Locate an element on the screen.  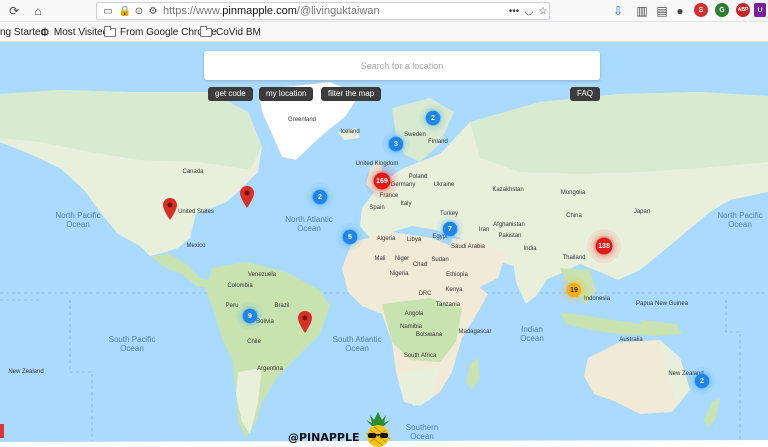
map-label: Angola is located at coordinates (414, 314).